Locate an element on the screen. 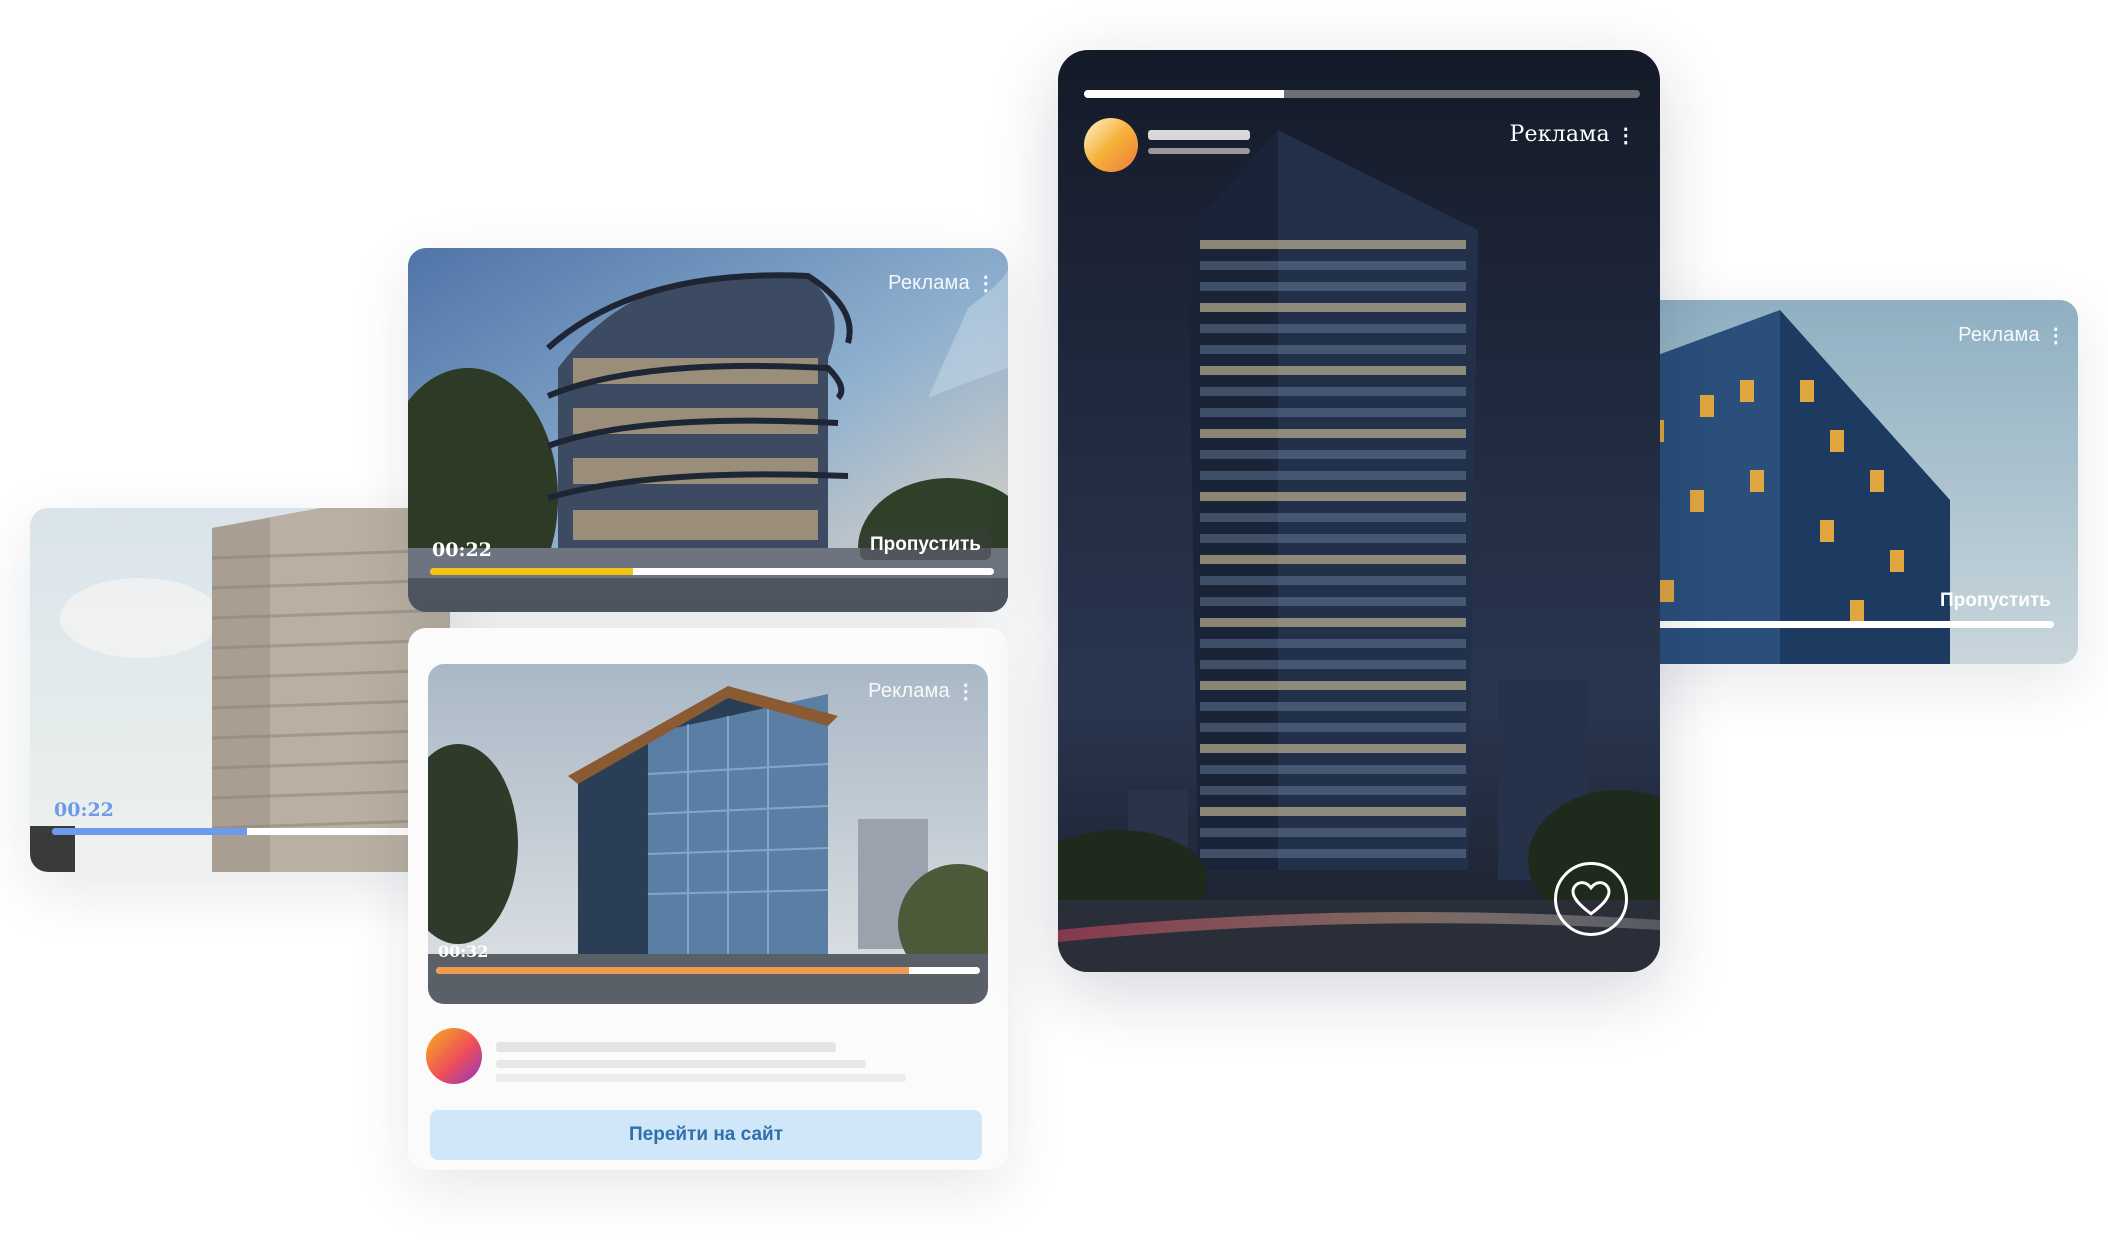  story-progress-bar is located at coordinates (1362, 94).